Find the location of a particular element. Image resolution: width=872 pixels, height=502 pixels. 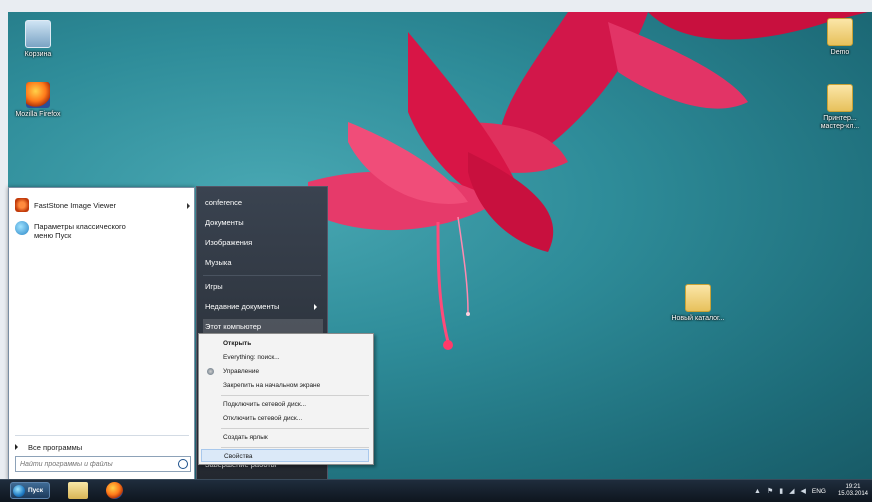

start-button: Пуск is located at coordinates (30, 490).